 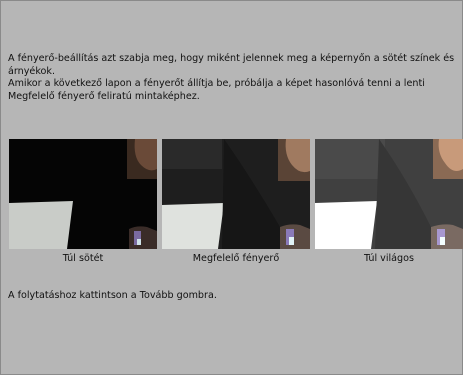 I want to click on caption-correct-brightness: Megfelelő fényerő, so click(x=236, y=258).